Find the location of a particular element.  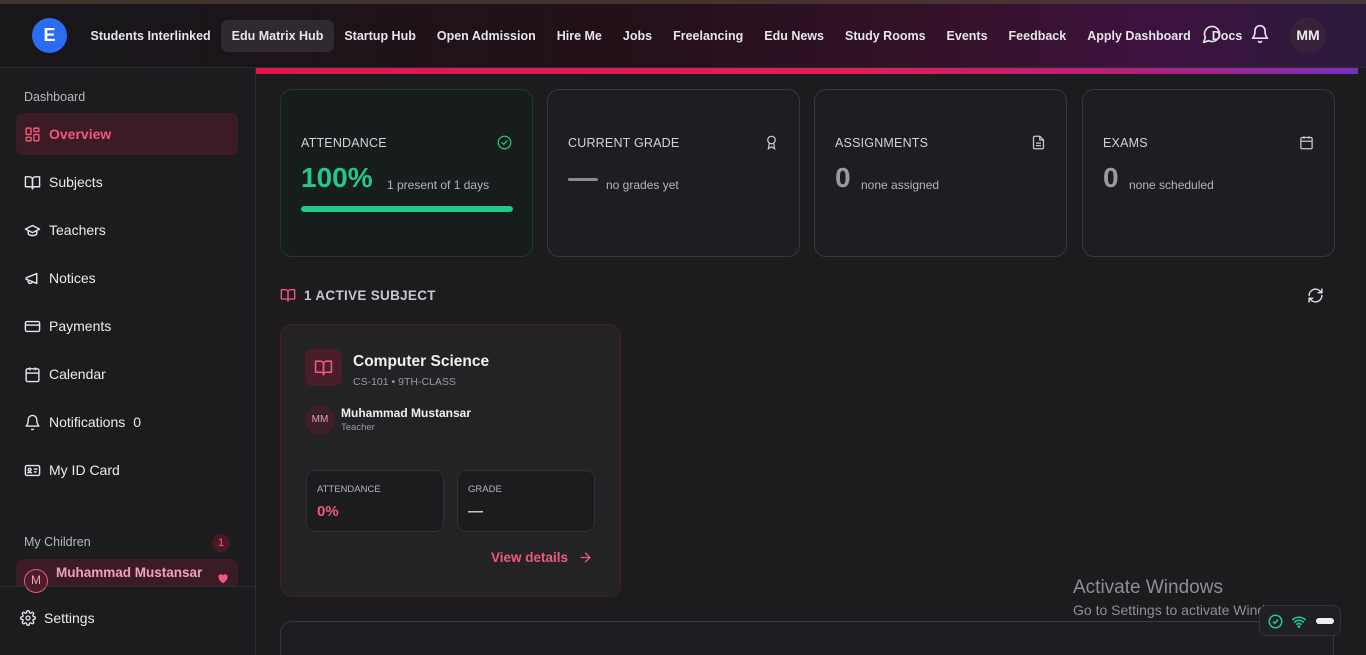

subject-icon-box is located at coordinates (323, 367).